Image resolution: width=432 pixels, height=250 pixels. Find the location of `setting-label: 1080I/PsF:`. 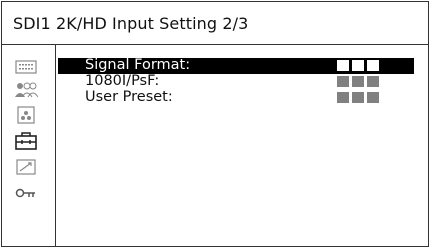

setting-label: 1080I/PsF: is located at coordinates (122, 81).